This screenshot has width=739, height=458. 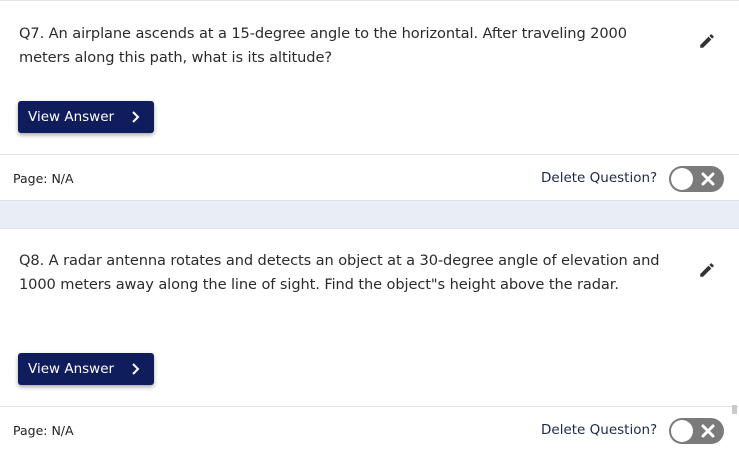 What do you see at coordinates (734, 409) in the screenshot?
I see `scrollbar-thumb` at bounding box center [734, 409].